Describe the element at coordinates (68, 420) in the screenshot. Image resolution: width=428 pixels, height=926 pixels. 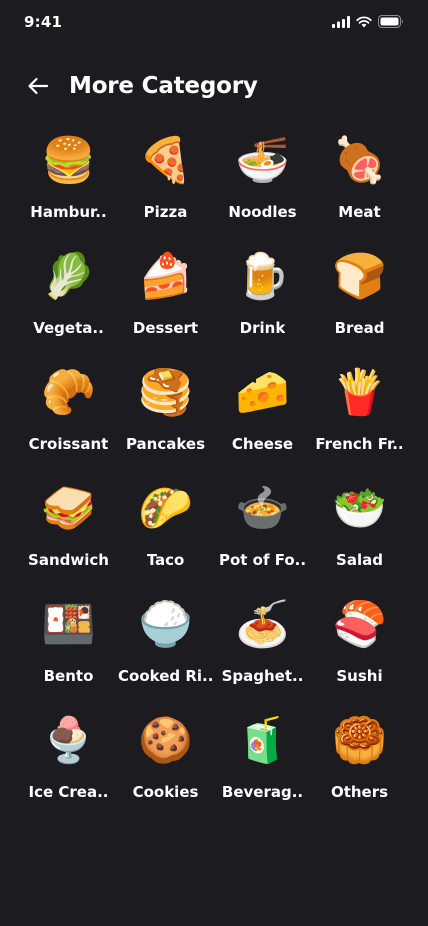
I see `category-item: 🥐 Croissant` at that location.